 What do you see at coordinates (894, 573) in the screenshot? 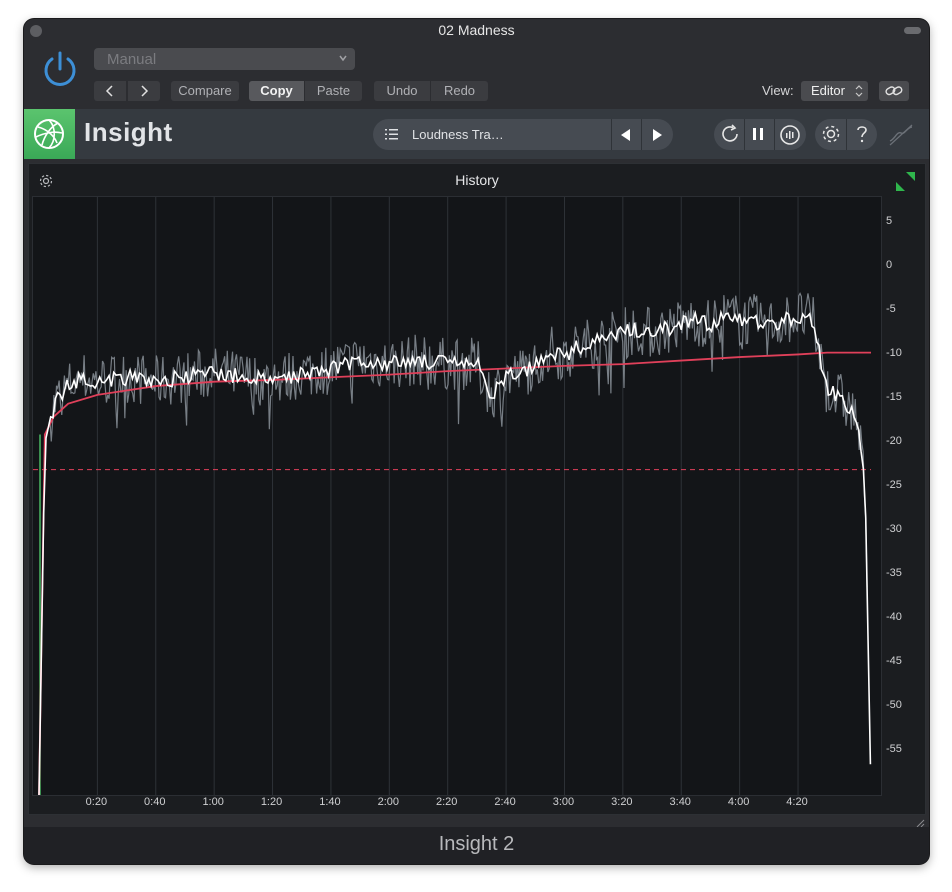
I see `y-tick-label: -35` at bounding box center [894, 573].